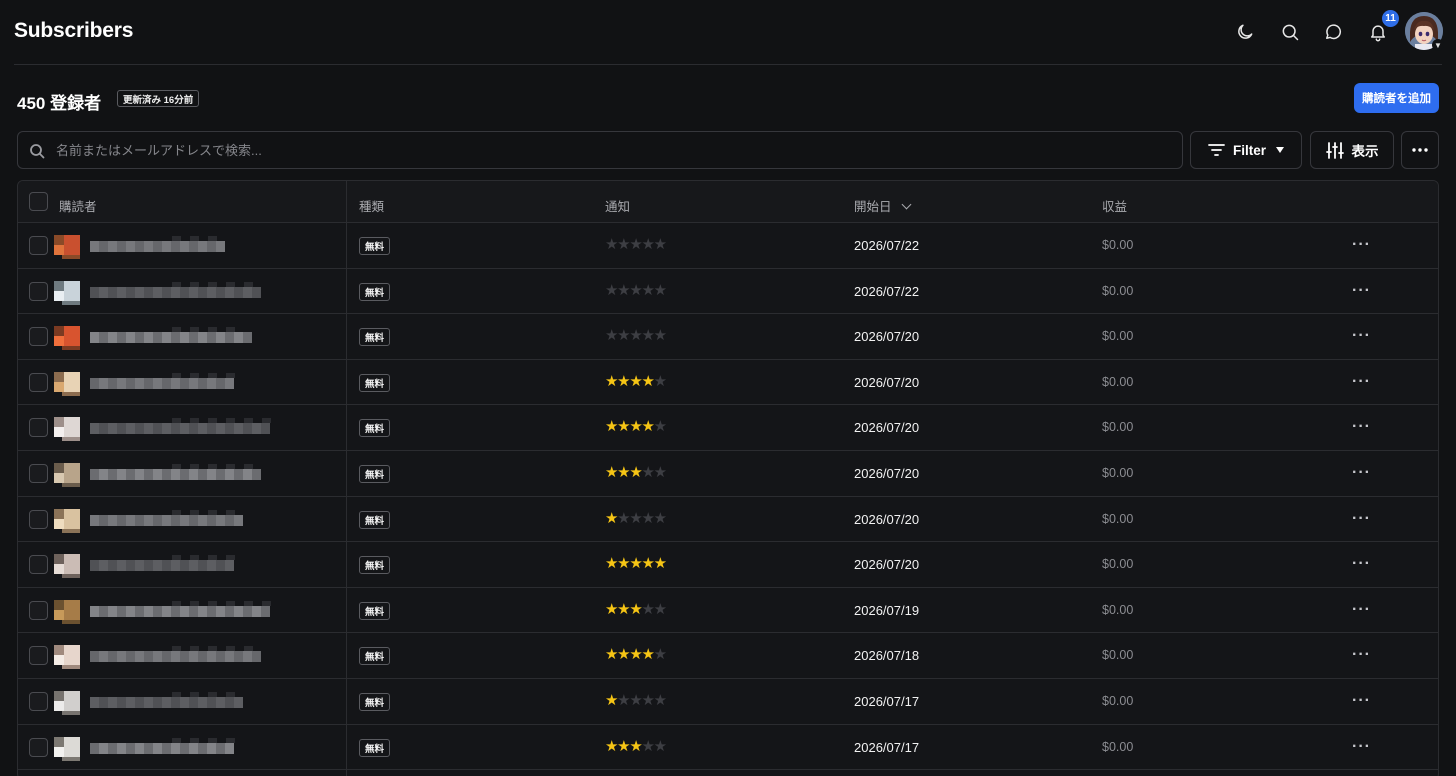 Image resolution: width=1456 pixels, height=776 pixels. Describe the element at coordinates (1333, 32) in the screenshot. I see `chat-button` at that location.